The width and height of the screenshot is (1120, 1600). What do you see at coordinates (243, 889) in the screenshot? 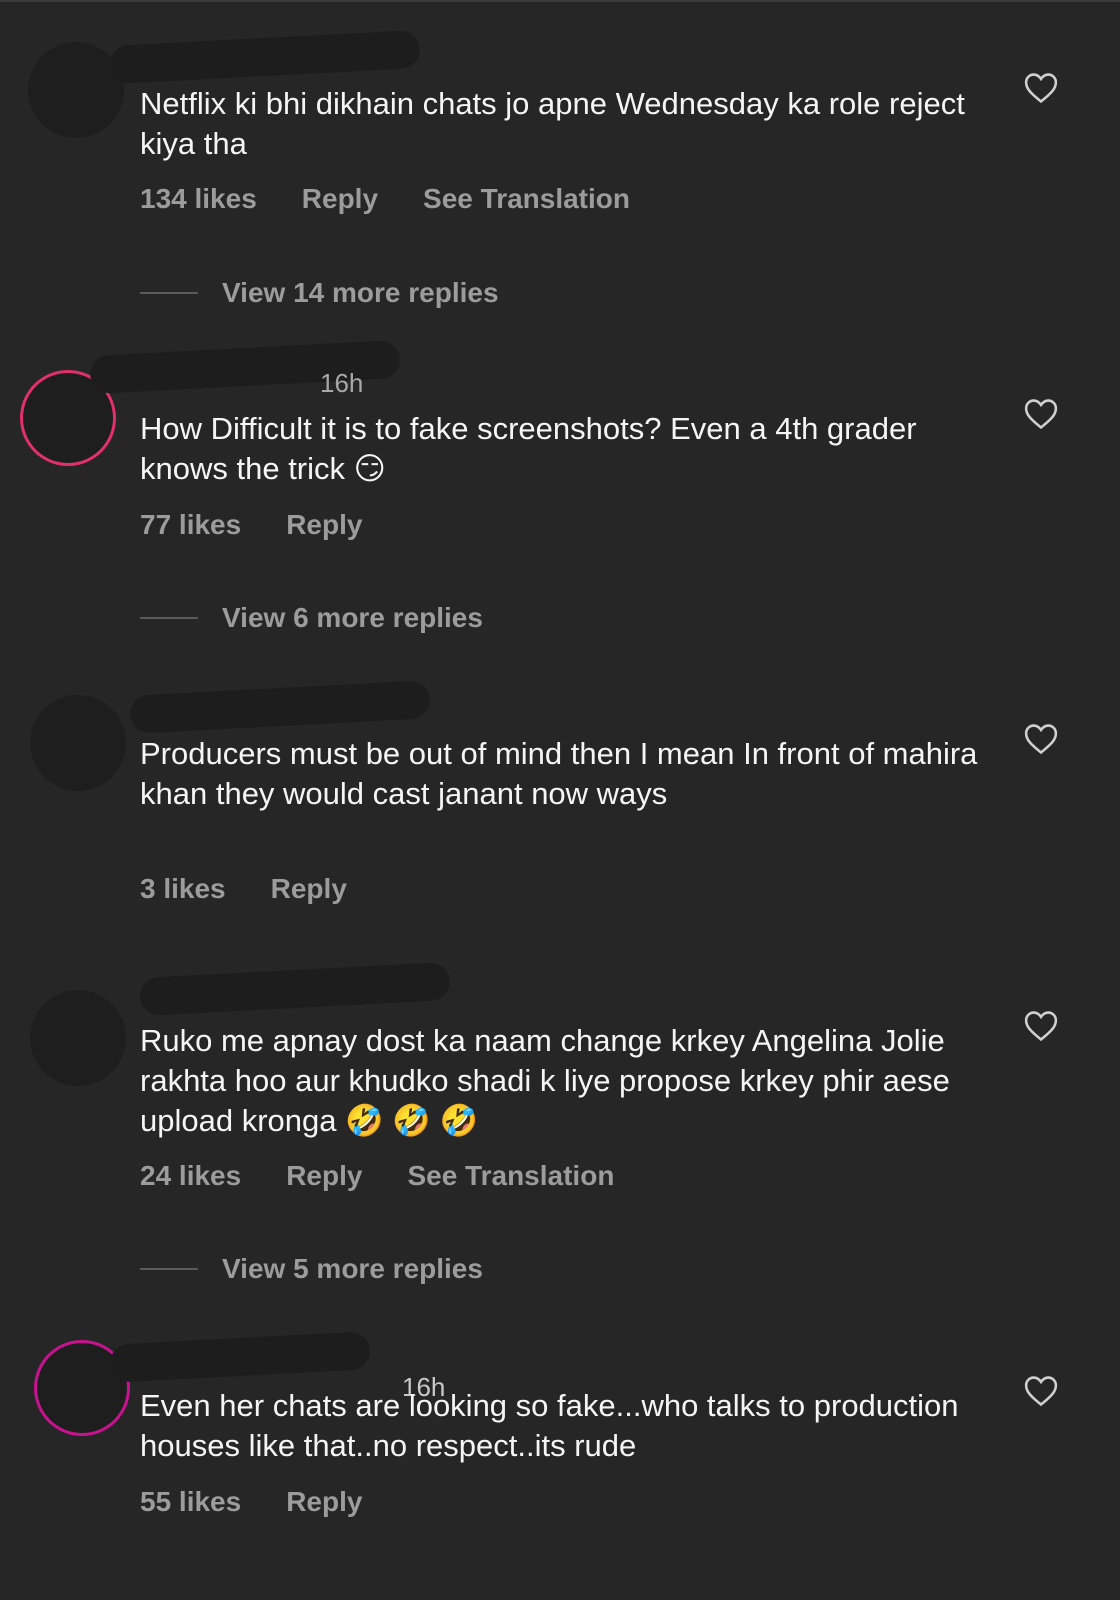
I see `comment-actions: 3 likes Reply` at bounding box center [243, 889].